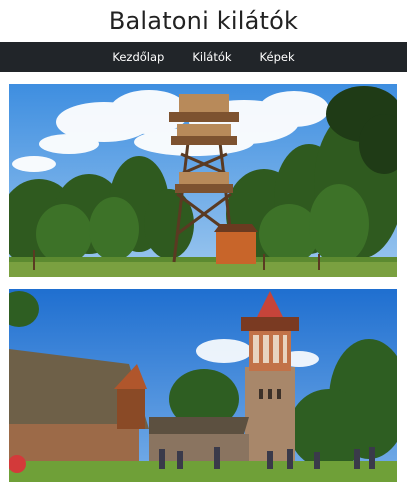 The width and height of the screenshot is (407, 490). Describe the element at coordinates (138, 57) in the screenshot. I see `nav-link-home: Kezdőlap` at that location.